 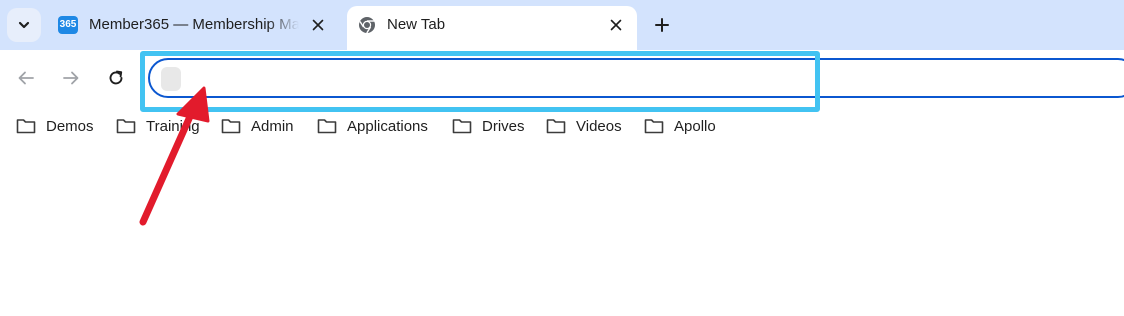 I want to click on bookmark-folder-videos: Videos, so click(x=584, y=126).